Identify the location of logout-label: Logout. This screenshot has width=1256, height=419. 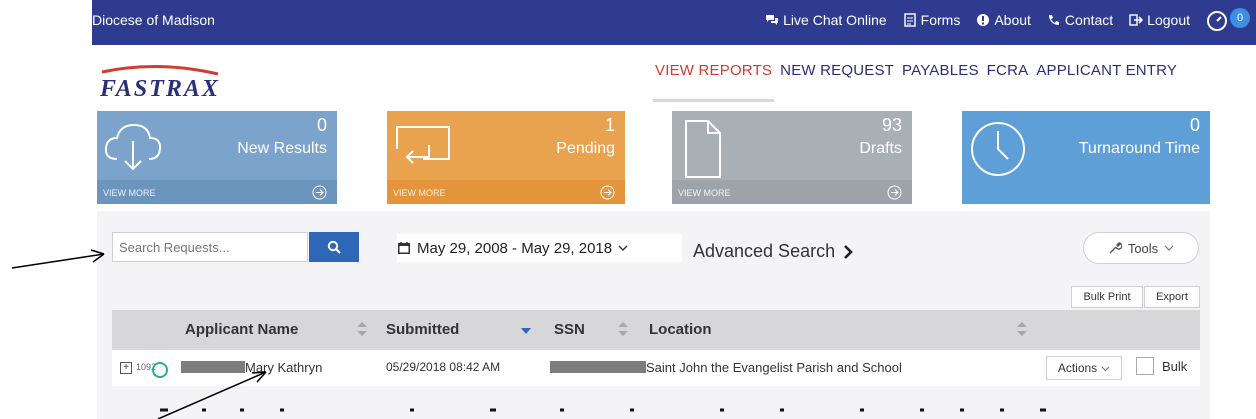
(1168, 20).